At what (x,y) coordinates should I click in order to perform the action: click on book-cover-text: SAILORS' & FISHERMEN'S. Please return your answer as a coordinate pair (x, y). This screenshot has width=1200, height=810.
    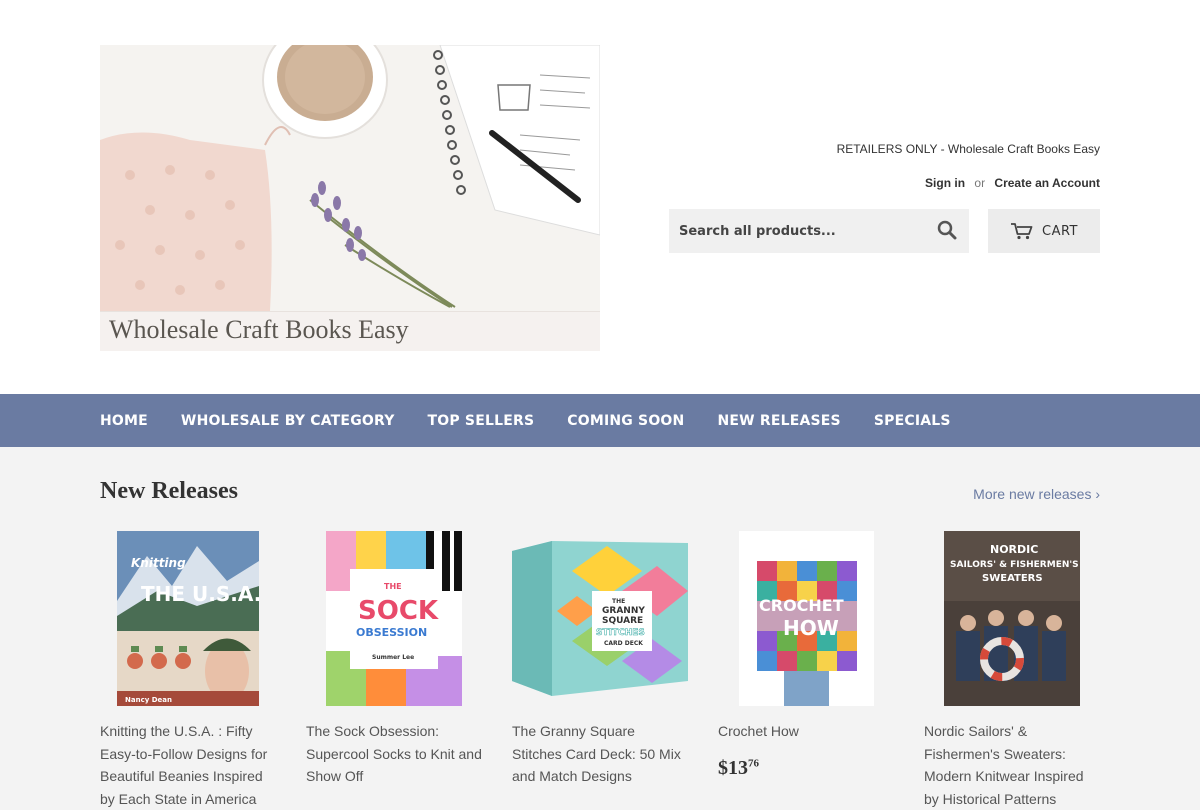
    Looking at the image, I should click on (1014, 565).